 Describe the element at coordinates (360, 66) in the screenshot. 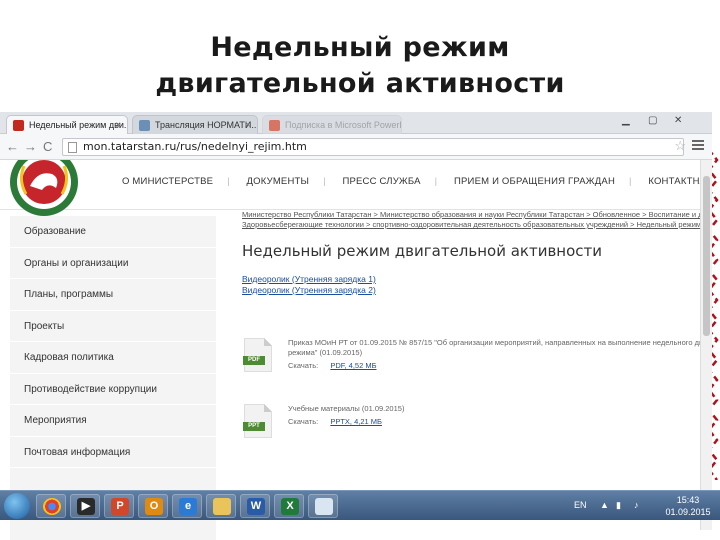

I see `slide-title: Недельный режим двигательной активности` at that location.